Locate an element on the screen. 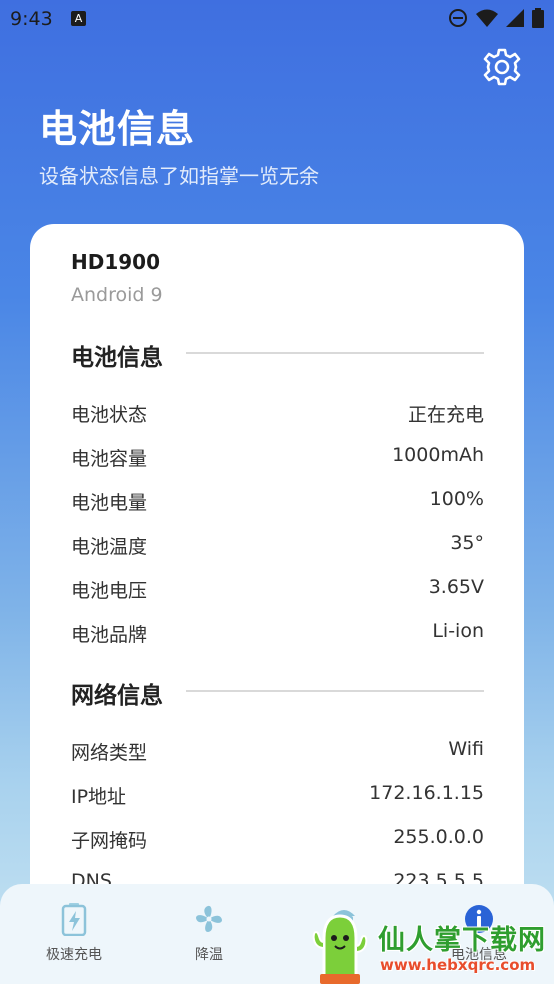 The width and height of the screenshot is (554, 984). info-row: IP地址 172.16.1.15 is located at coordinates (277, 796).